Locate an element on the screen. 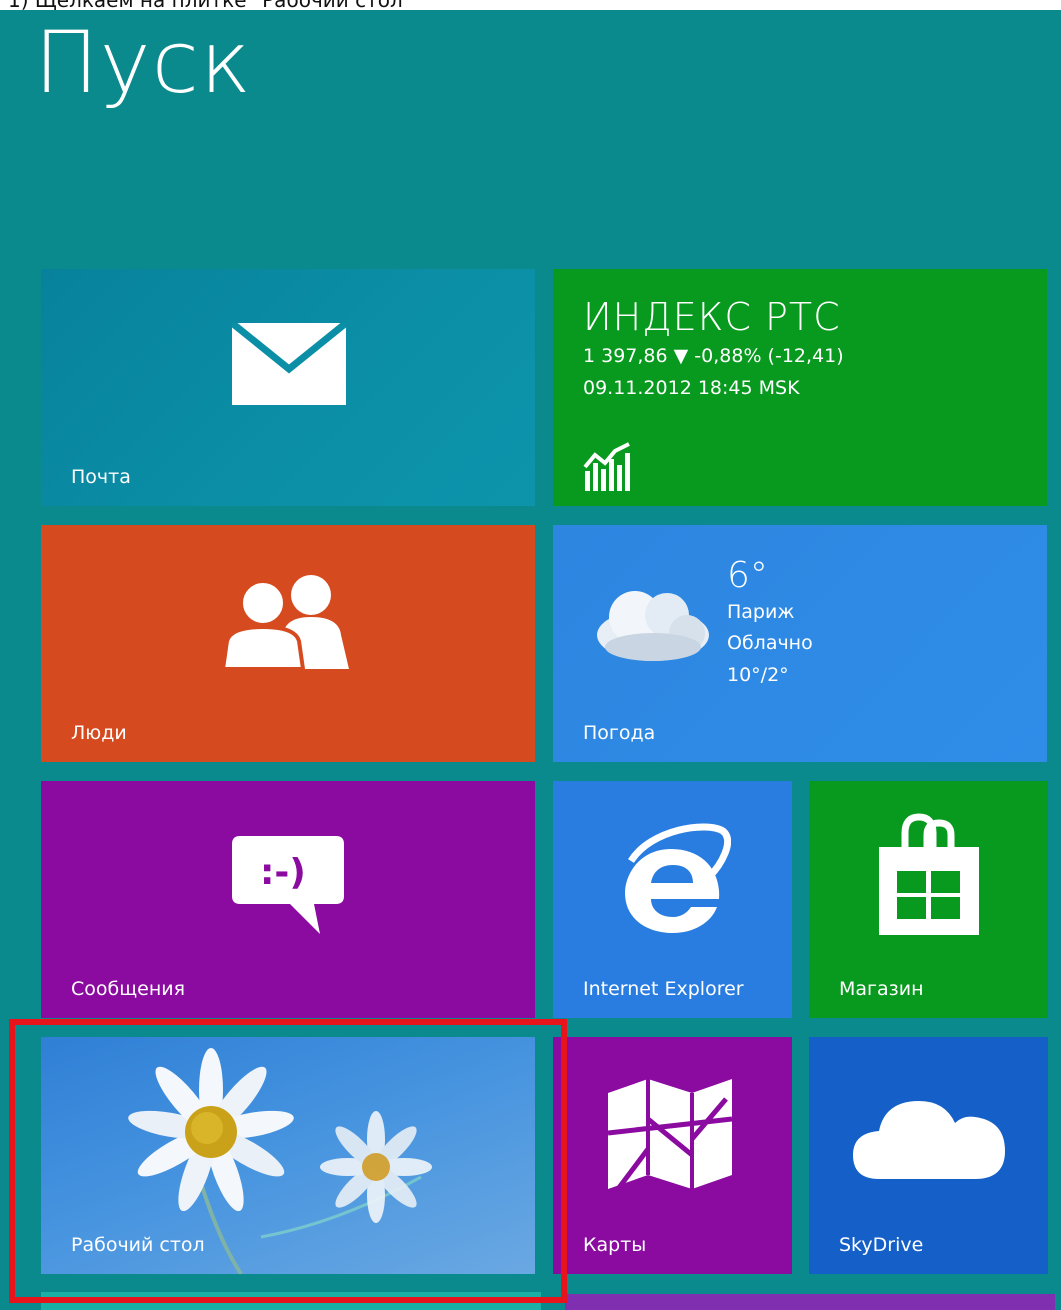 The image size is (1061, 1310). weather-condition: Облачно is located at coordinates (770, 643).